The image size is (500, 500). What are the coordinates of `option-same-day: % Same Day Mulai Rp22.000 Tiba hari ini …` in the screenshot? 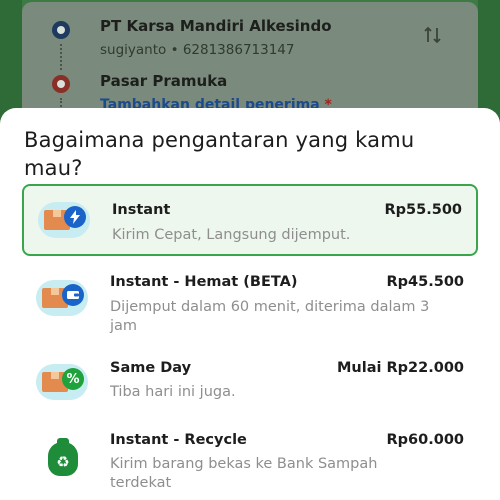 It's located at (250, 385).